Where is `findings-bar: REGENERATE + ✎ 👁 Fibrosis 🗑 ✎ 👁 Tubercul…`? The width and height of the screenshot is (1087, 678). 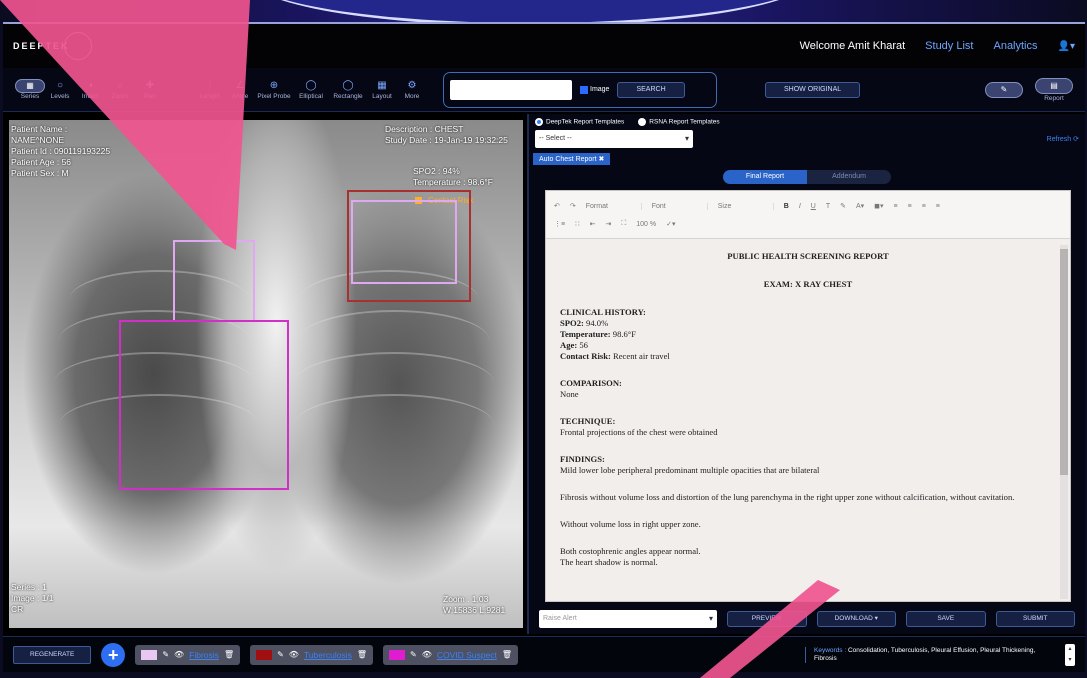
findings-bar: REGENERATE + ✎ 👁 Fibrosis 🗑 ✎ 👁 Tubercul… is located at coordinates (544, 654).